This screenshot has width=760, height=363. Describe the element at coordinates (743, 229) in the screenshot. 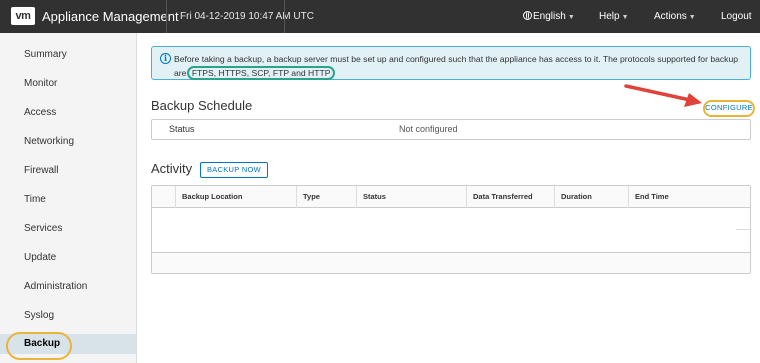

I see `grid-divider` at that location.